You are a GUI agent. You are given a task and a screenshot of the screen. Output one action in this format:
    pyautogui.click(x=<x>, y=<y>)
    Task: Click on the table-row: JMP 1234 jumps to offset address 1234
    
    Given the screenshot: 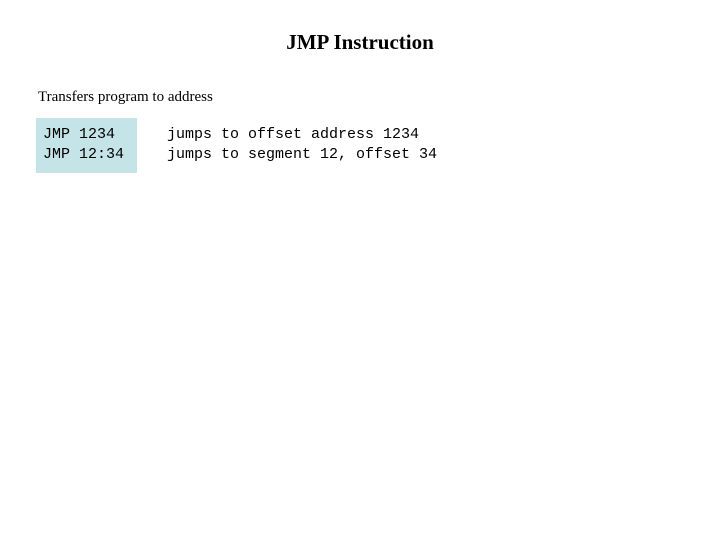 What is the action you would take?
    pyautogui.click(x=256, y=135)
    